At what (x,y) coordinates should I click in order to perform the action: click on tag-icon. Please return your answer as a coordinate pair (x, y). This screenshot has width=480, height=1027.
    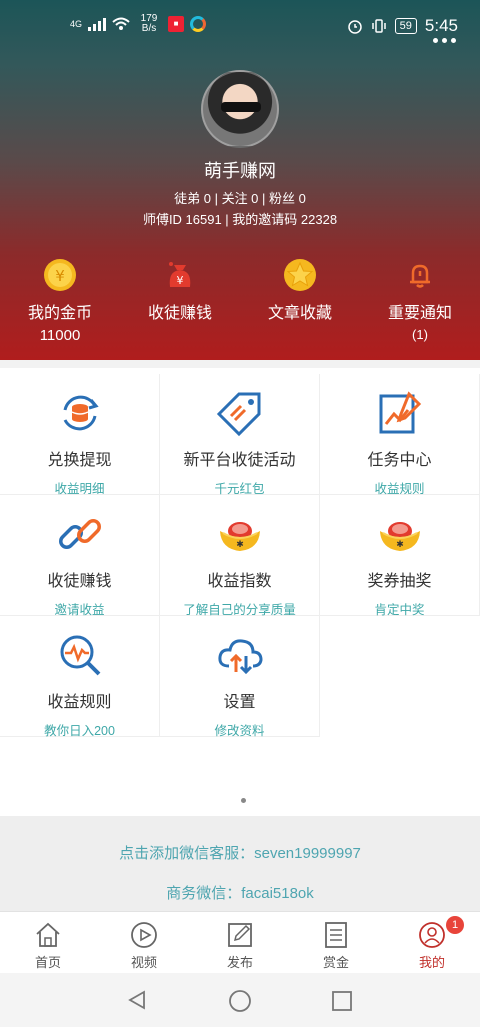
    Looking at the image, I should click on (240, 413).